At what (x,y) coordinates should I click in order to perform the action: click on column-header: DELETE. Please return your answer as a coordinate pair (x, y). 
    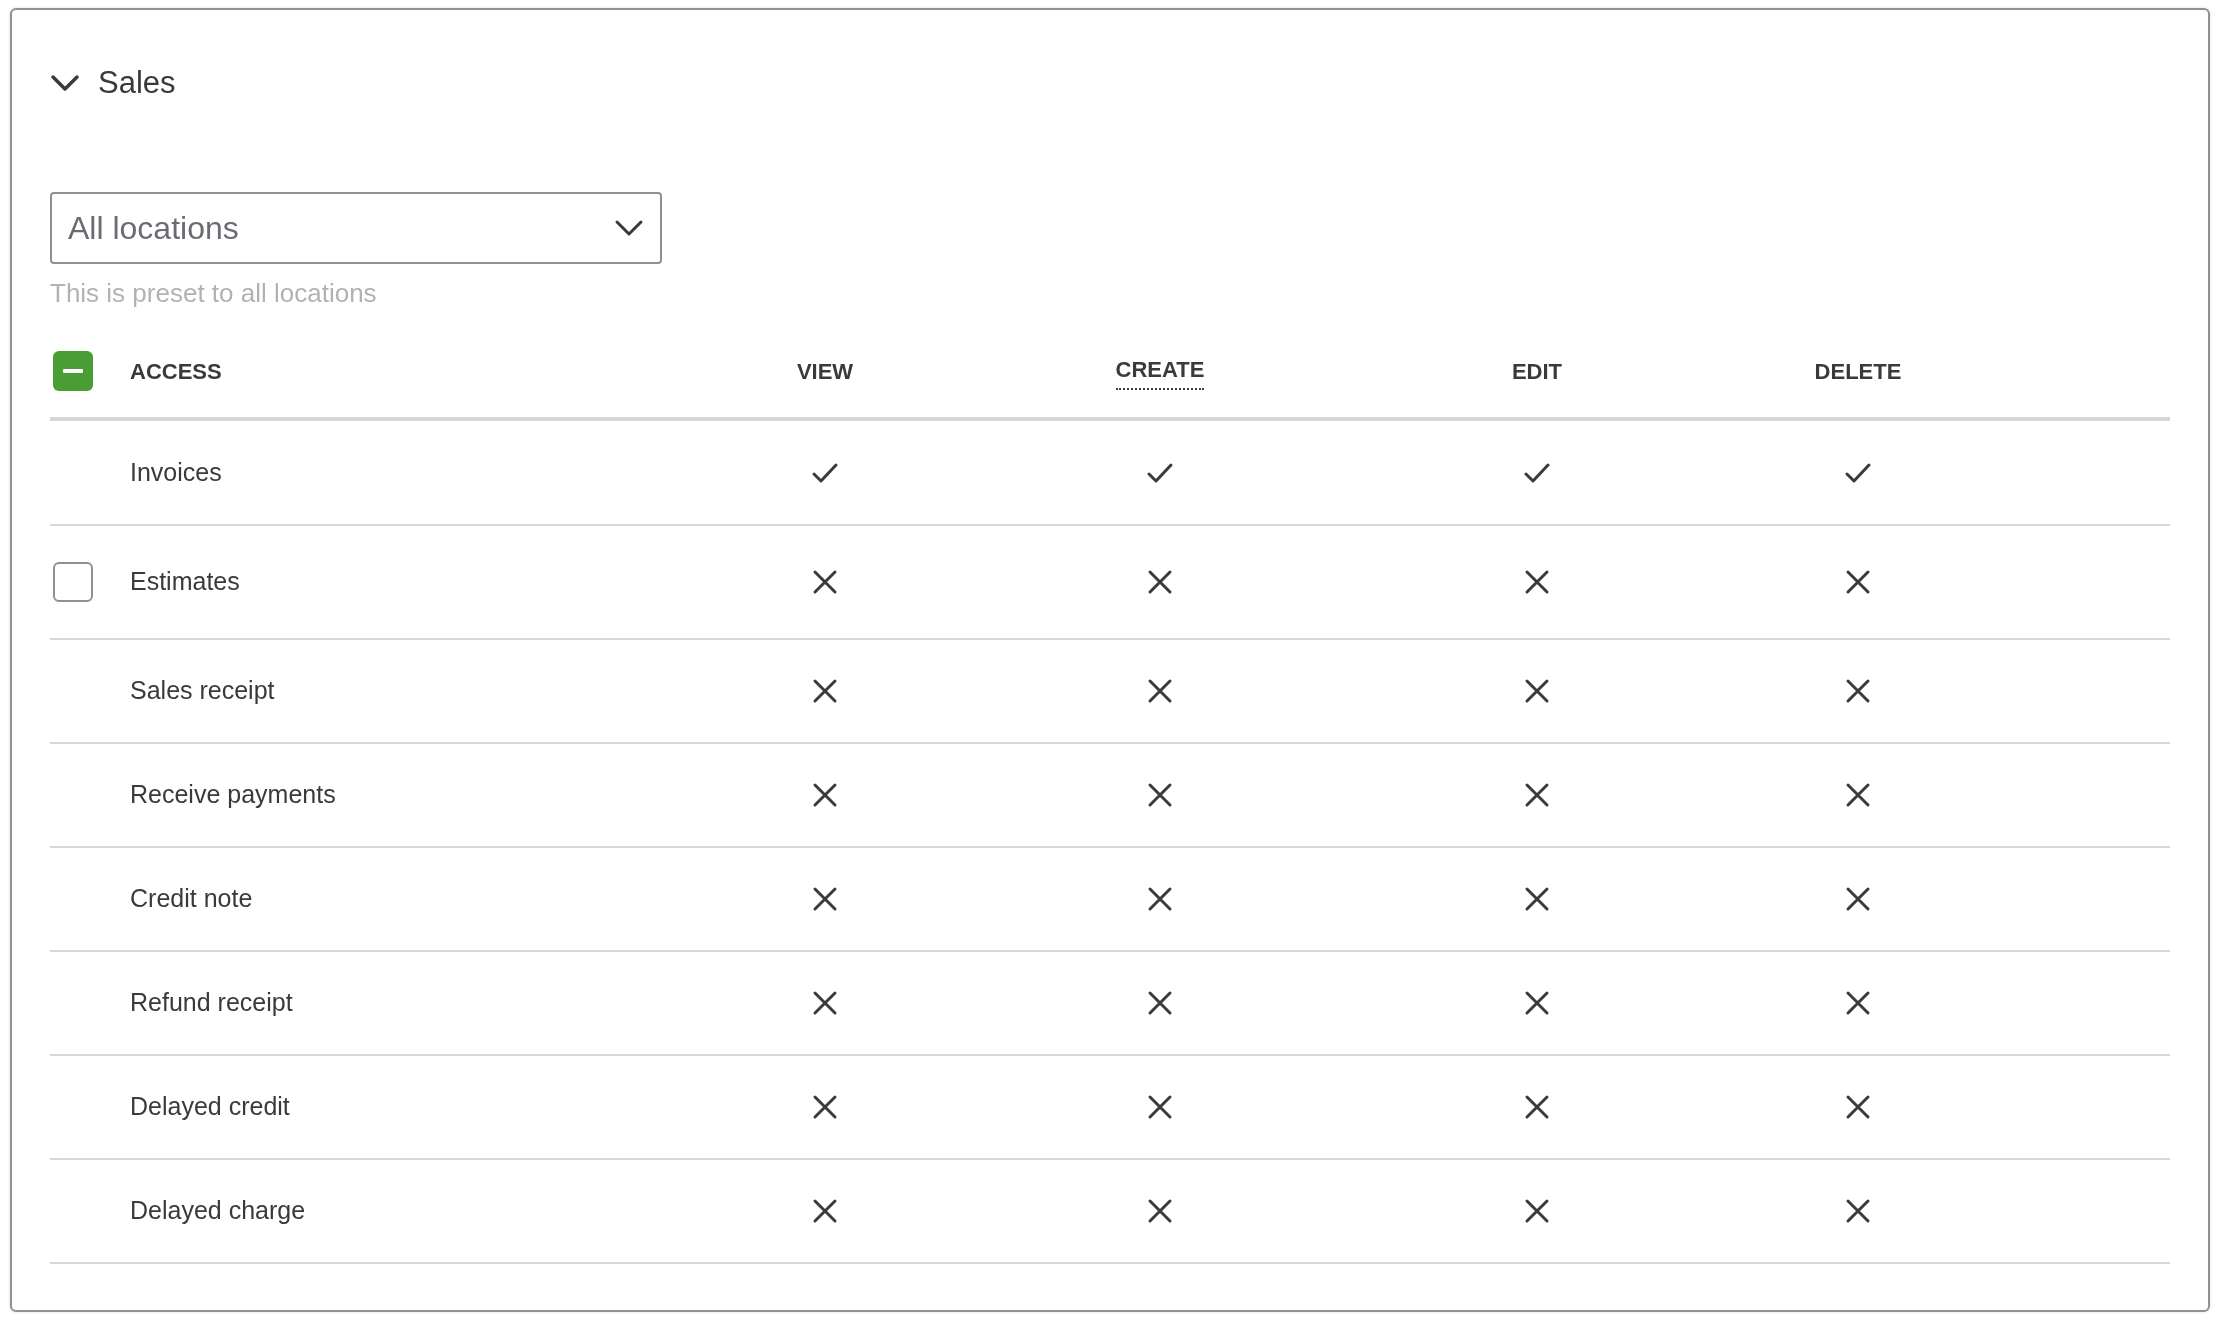
    Looking at the image, I should click on (1858, 371).